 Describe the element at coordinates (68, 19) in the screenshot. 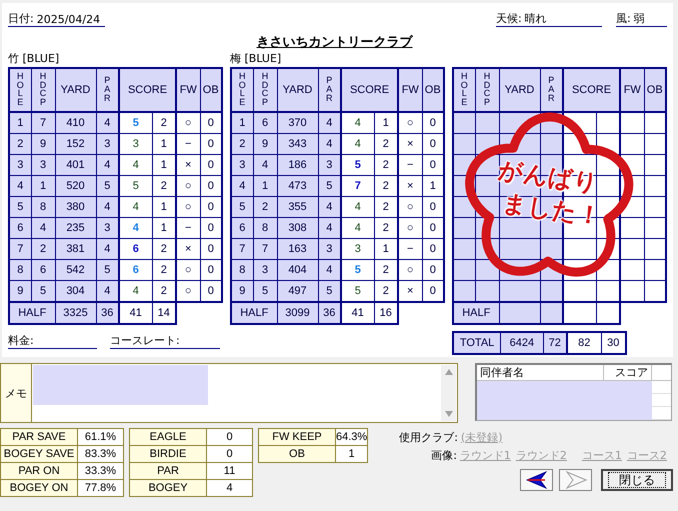

I see `date-value: 2025/04/24` at that location.